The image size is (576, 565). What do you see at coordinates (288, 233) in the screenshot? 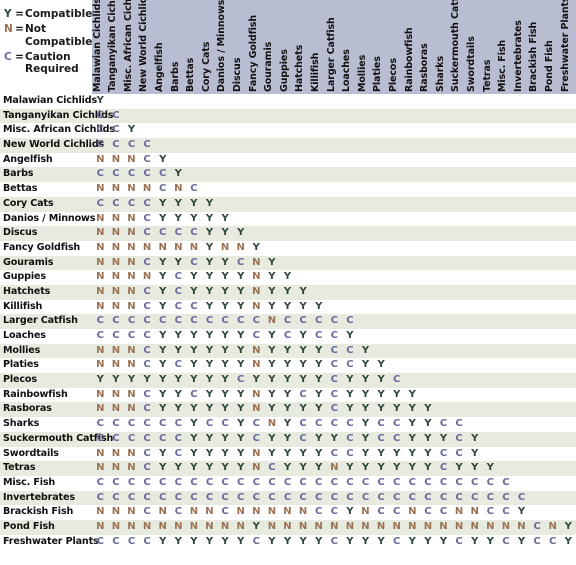
I see `table-row: Discus N N N C C C C Y Y Y` at bounding box center [288, 233].